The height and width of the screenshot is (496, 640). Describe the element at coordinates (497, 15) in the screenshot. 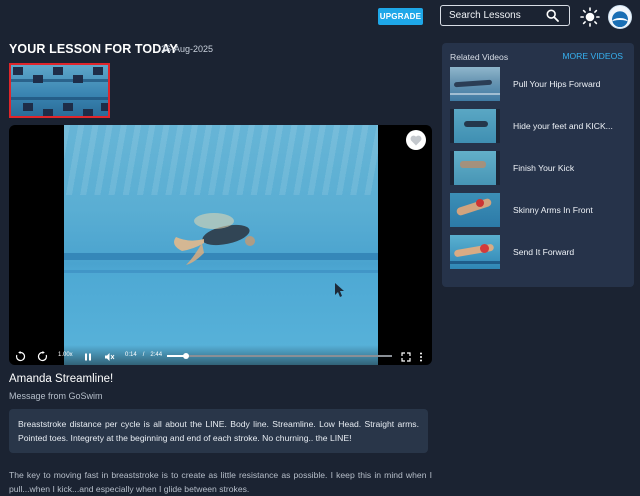

I see `search-input` at that location.